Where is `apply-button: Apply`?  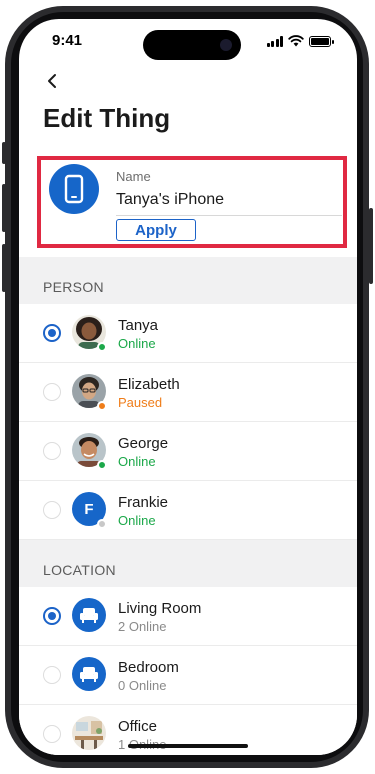 apply-button: Apply is located at coordinates (156, 230).